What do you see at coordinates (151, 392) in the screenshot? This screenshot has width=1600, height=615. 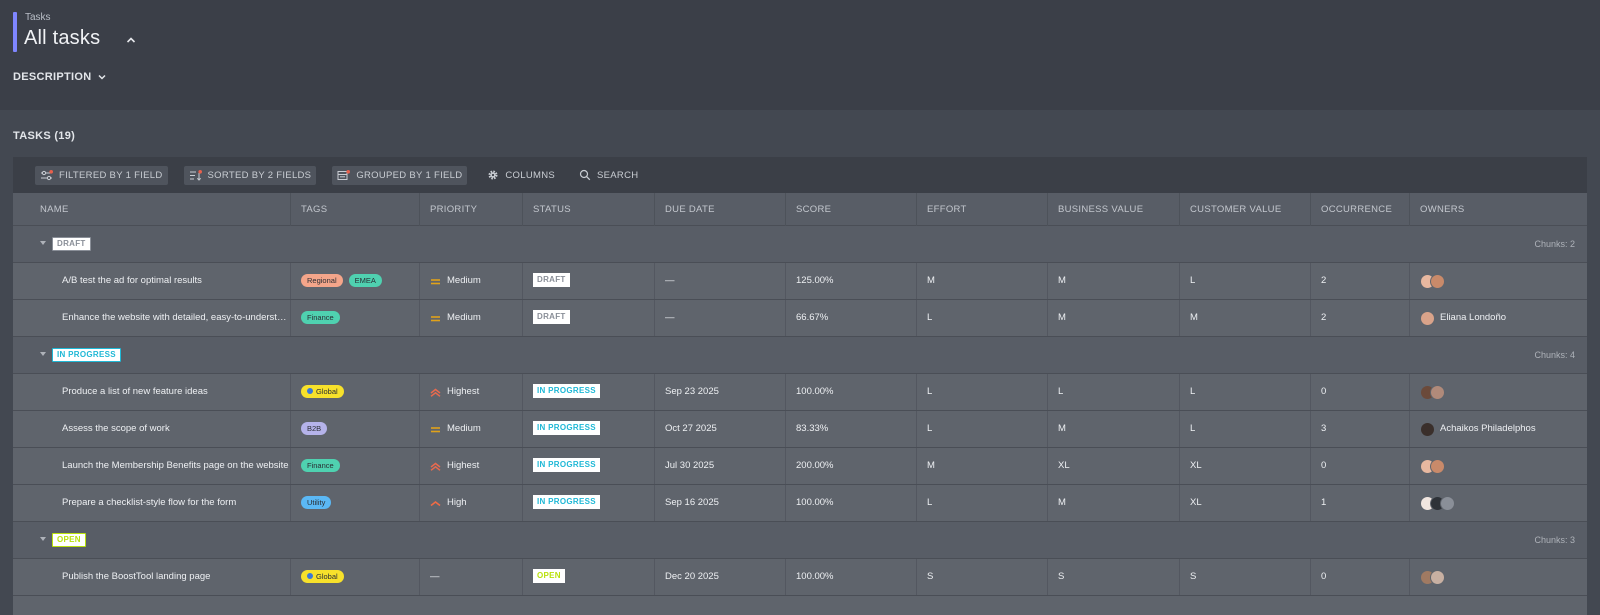 I see `cell-name: Produce a list of new feature ideas` at bounding box center [151, 392].